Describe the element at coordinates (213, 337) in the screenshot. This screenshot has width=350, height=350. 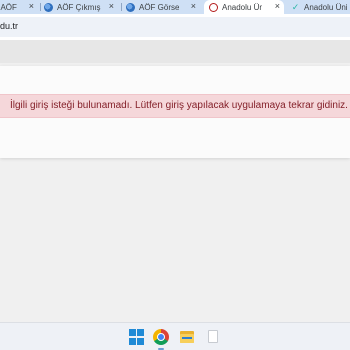
I see `document-icon` at that location.